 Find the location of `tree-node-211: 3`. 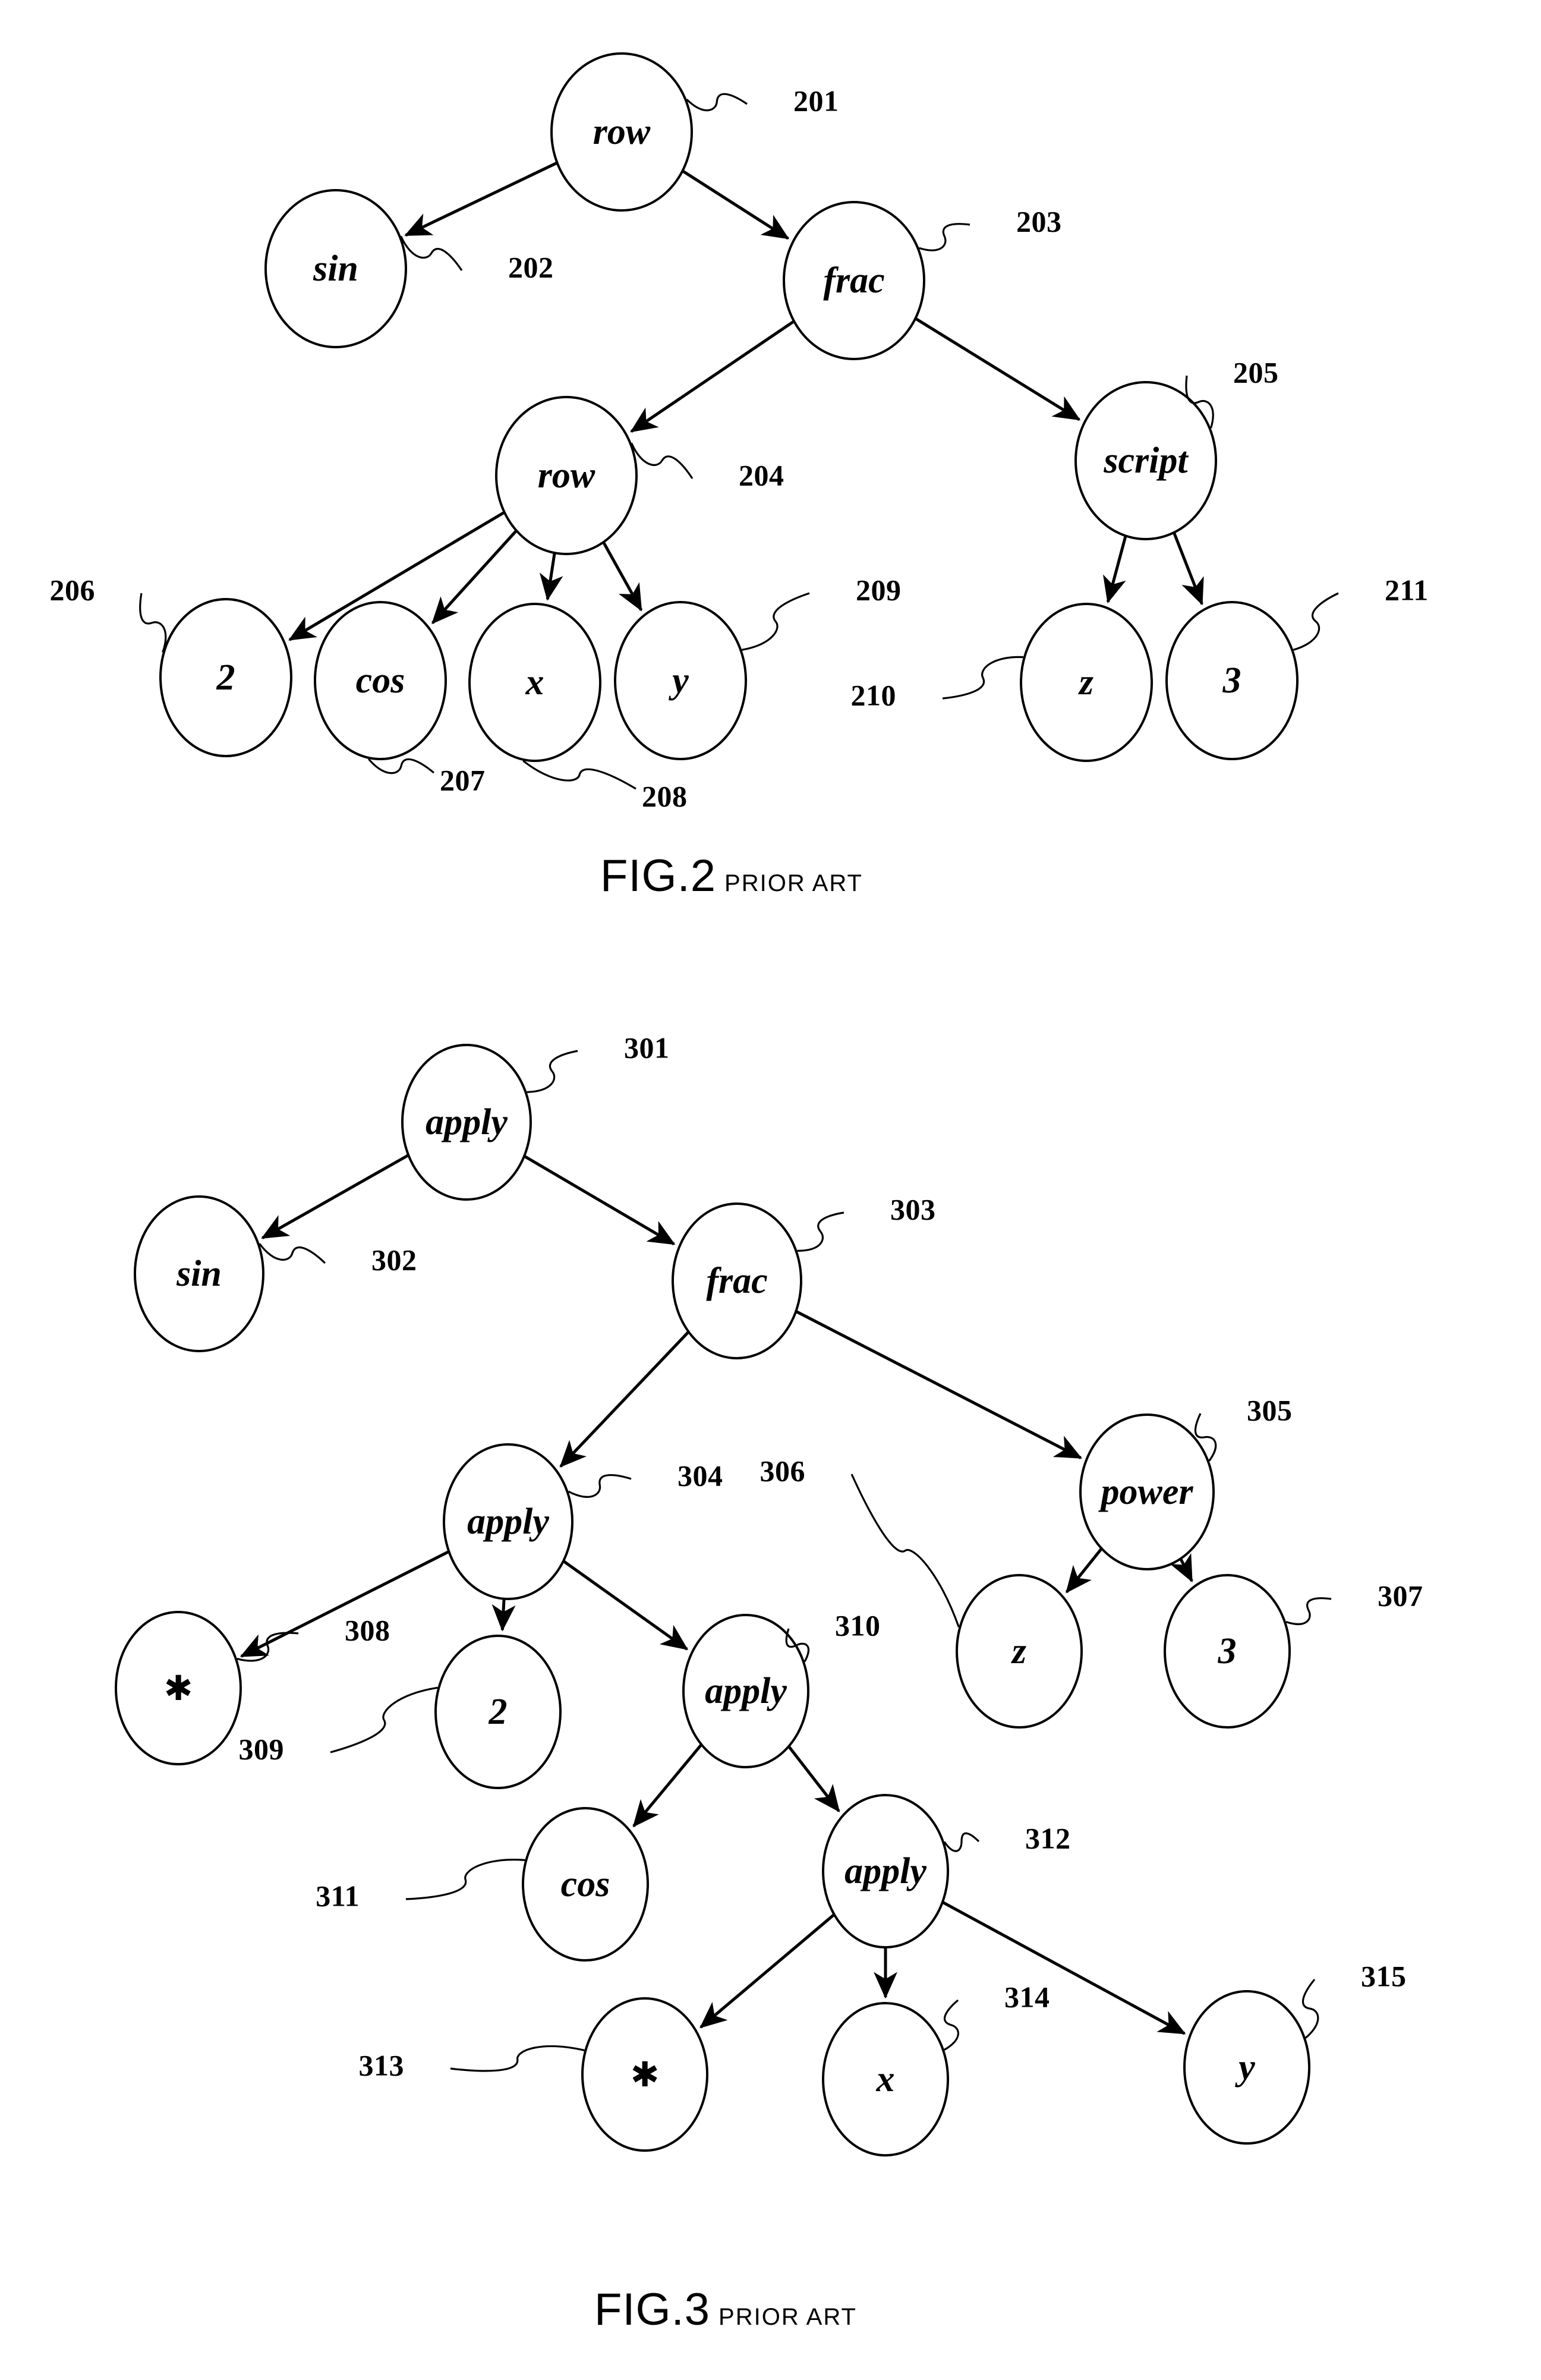

tree-node-211: 3 is located at coordinates (1232, 680).